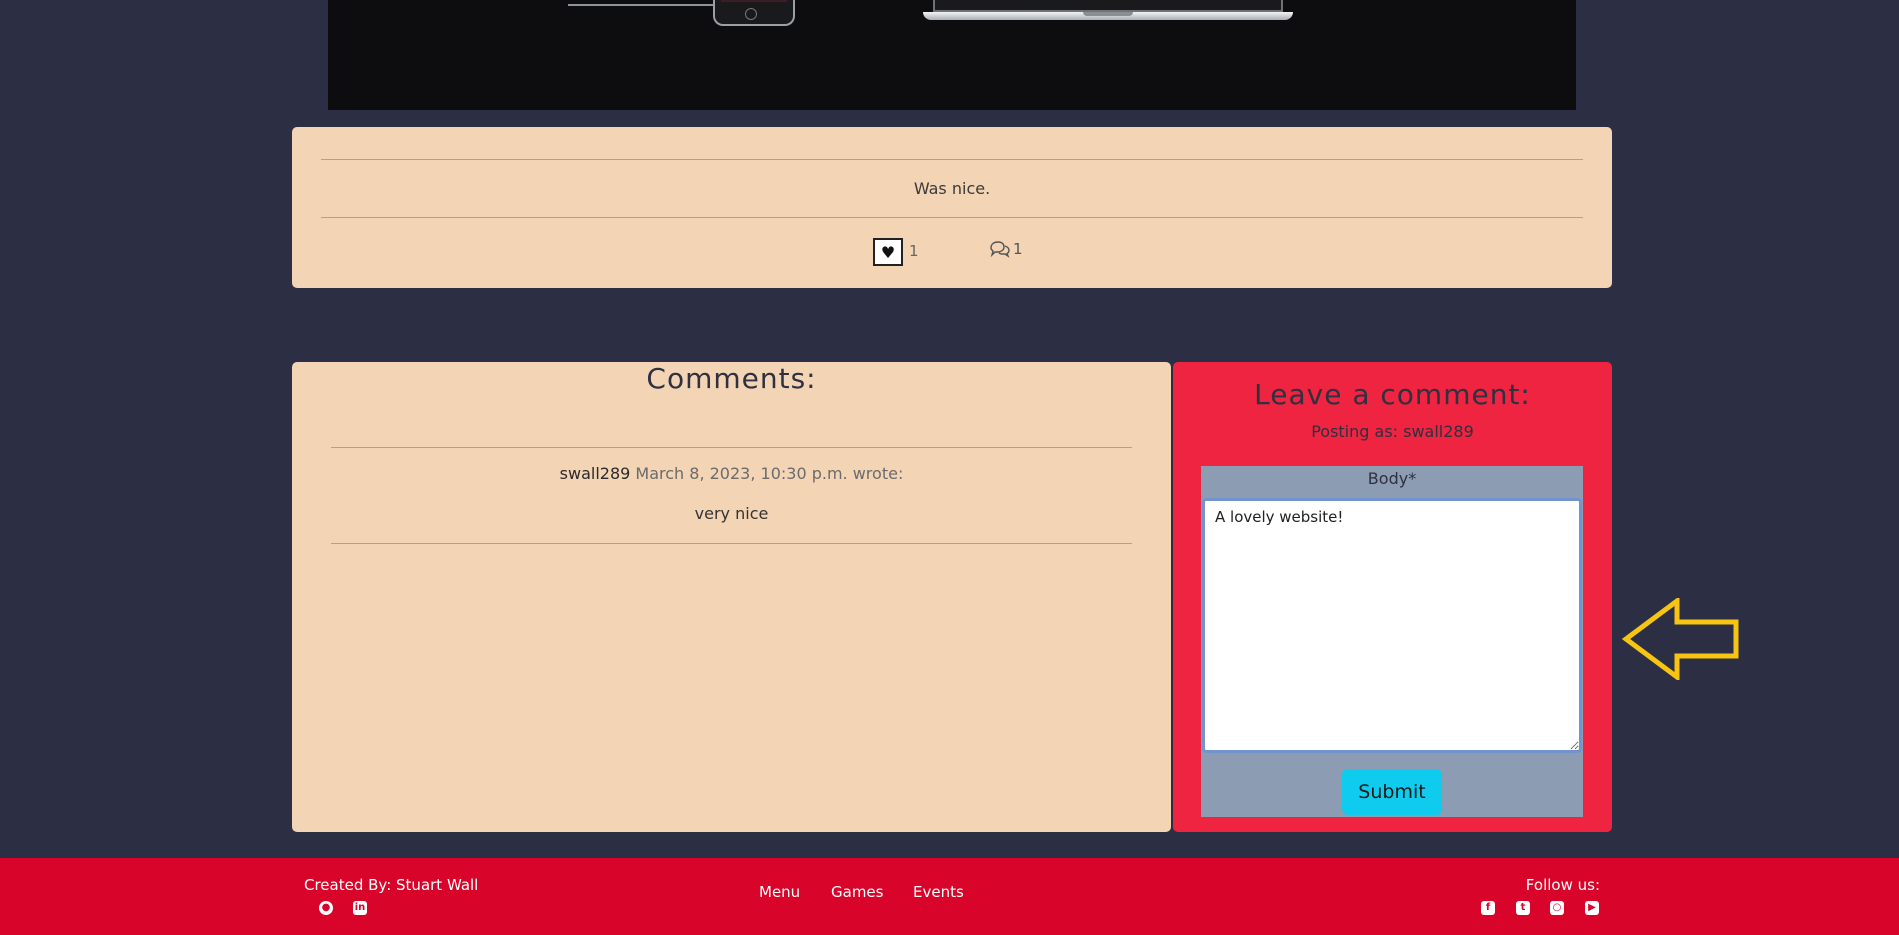  I want to click on phone-graphic, so click(754, 13).